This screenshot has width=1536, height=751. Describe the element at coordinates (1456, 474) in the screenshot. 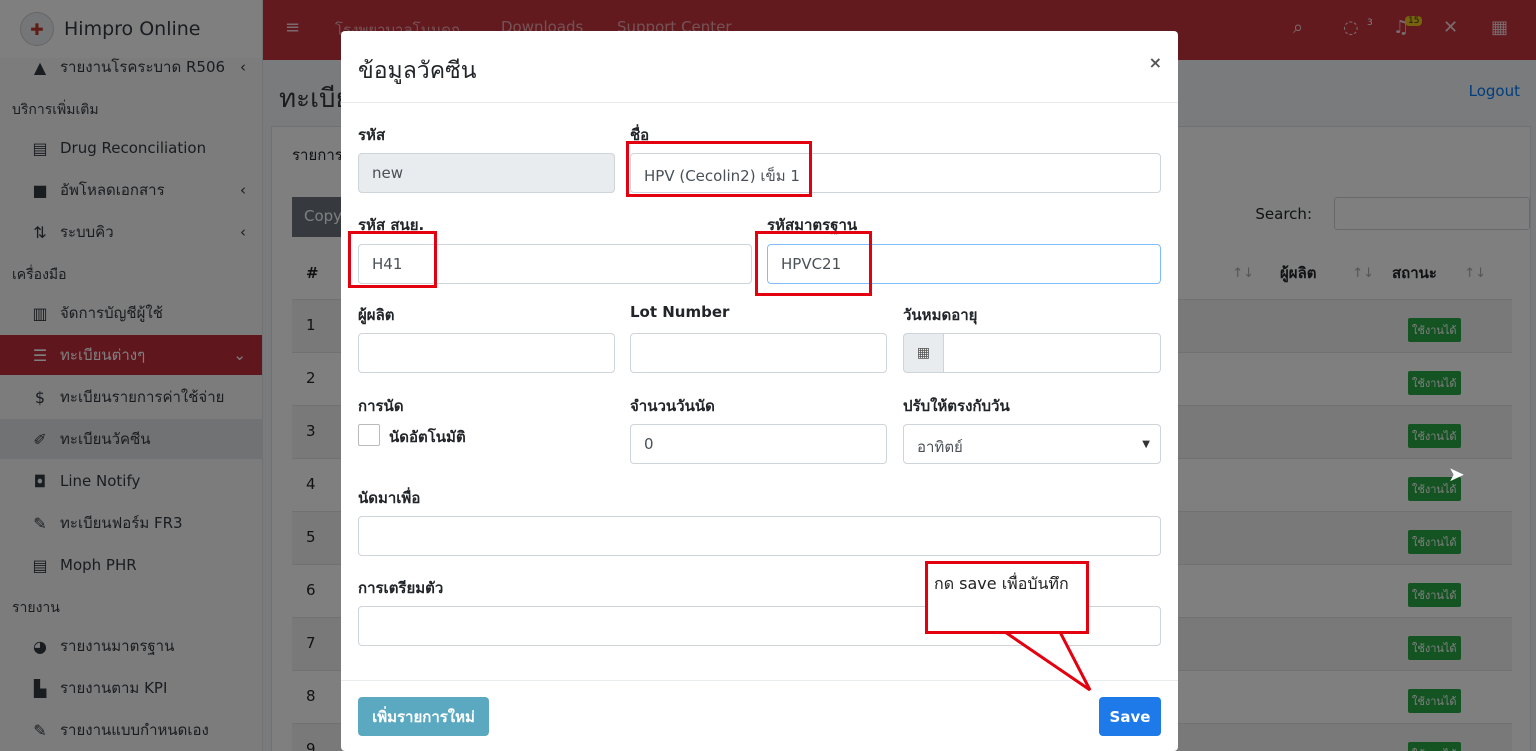

I see `mouse-cursor-icon: ➤` at that location.